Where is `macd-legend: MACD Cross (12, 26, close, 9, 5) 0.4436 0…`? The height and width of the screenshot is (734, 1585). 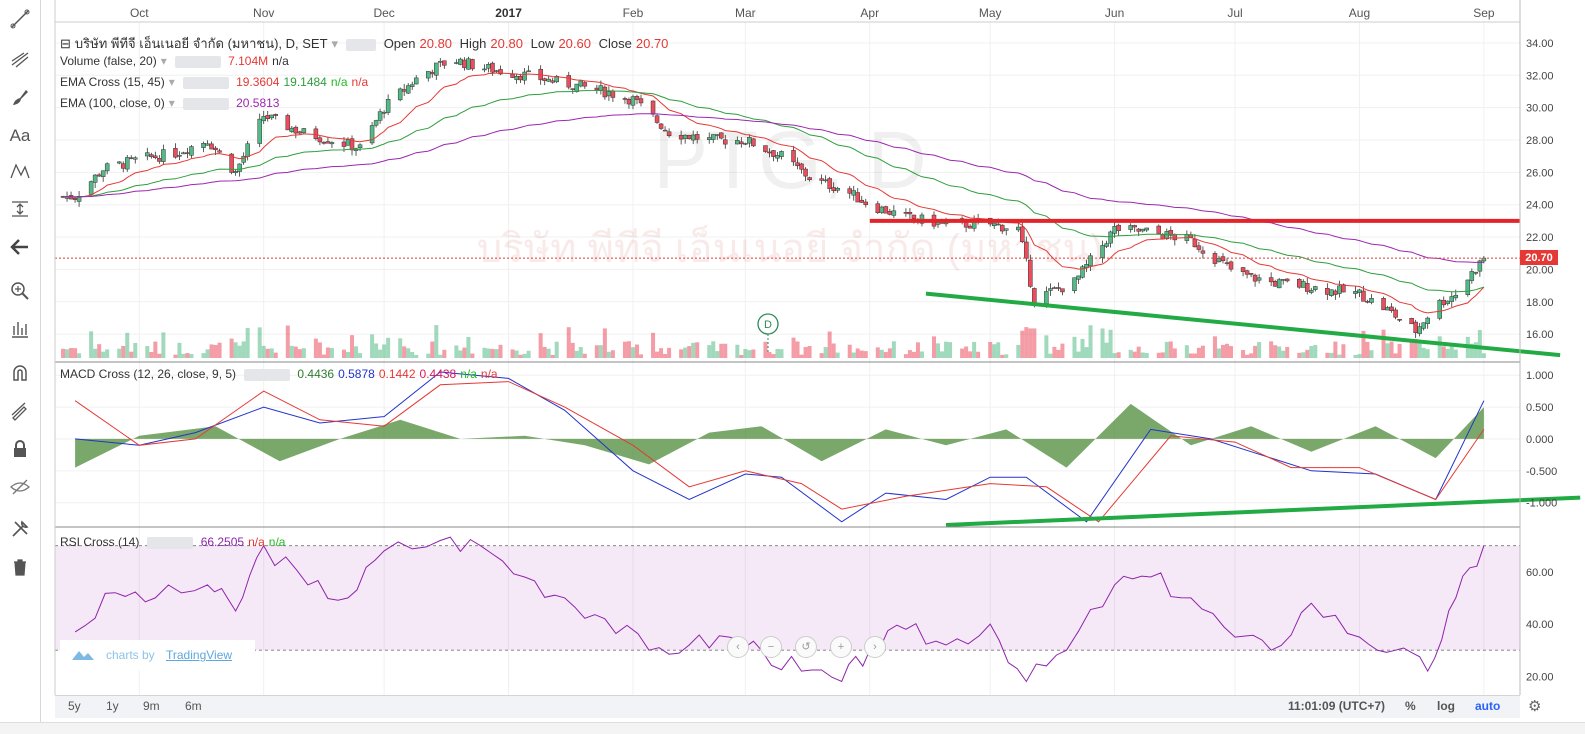
macd-legend: MACD Cross (12, 26, close, 9, 5) 0.4436 0… is located at coordinates (281, 374).